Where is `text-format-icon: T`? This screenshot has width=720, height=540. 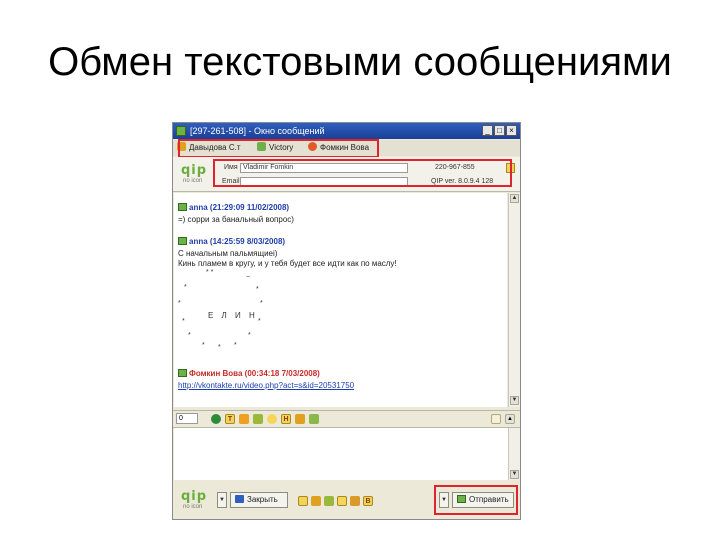 text-format-icon: T is located at coordinates (230, 419).